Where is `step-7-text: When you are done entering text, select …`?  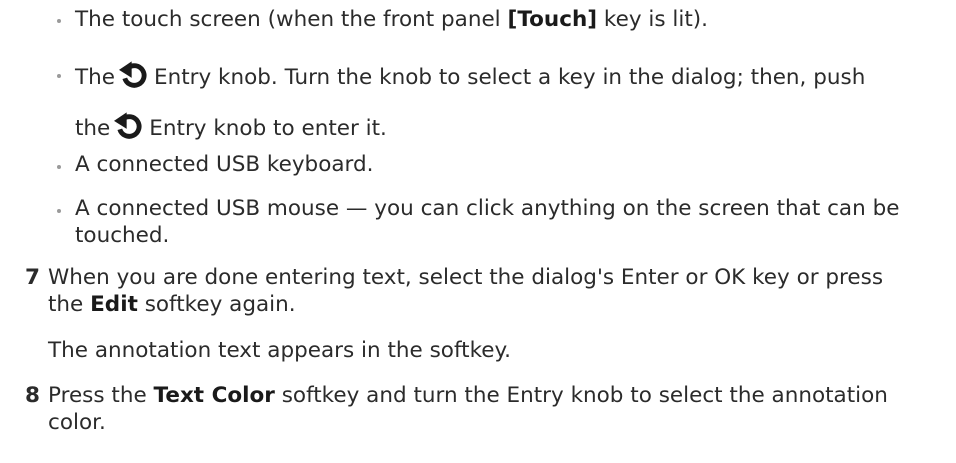 step-7-text: When you are done entering text, select … is located at coordinates (466, 277).